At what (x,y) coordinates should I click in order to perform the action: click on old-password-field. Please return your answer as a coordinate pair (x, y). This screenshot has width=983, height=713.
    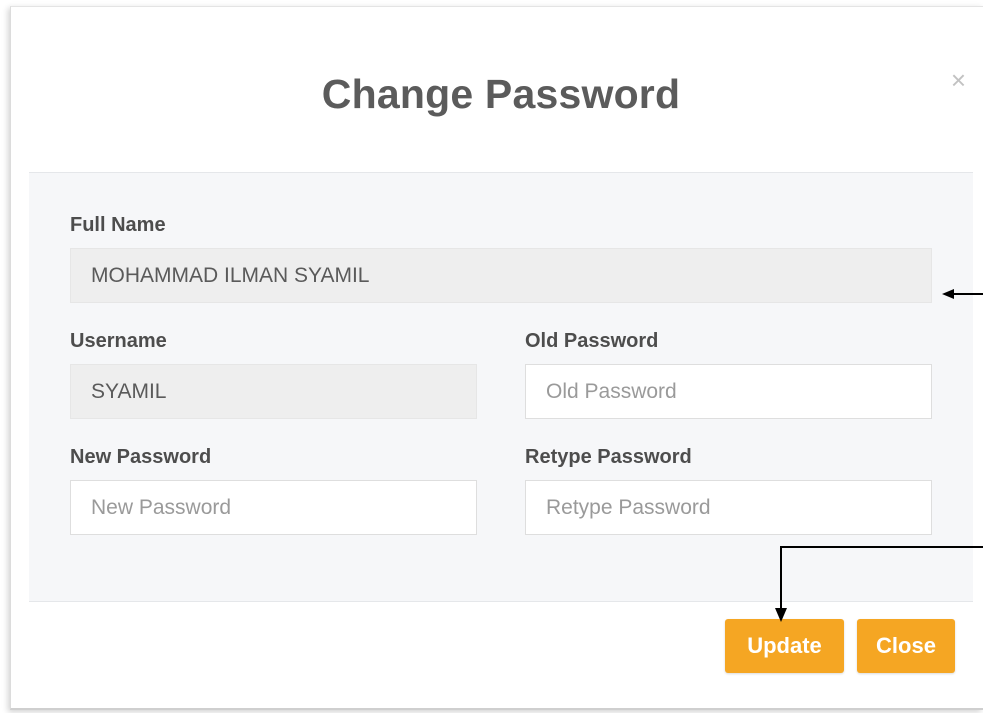
    Looking at the image, I should click on (728, 391).